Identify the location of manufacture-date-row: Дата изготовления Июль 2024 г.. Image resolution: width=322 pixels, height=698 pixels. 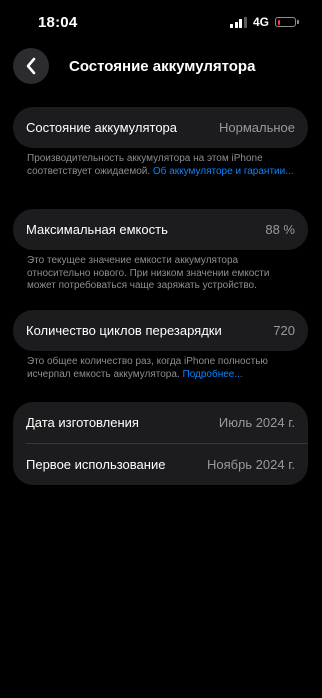
(160, 422).